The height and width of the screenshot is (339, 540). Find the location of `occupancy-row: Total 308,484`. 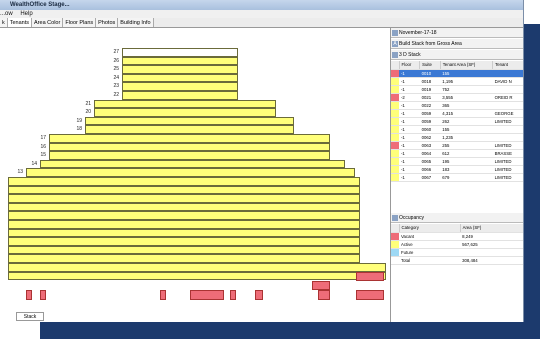

occupancy-row: Total 308,484 is located at coordinates (457, 260).